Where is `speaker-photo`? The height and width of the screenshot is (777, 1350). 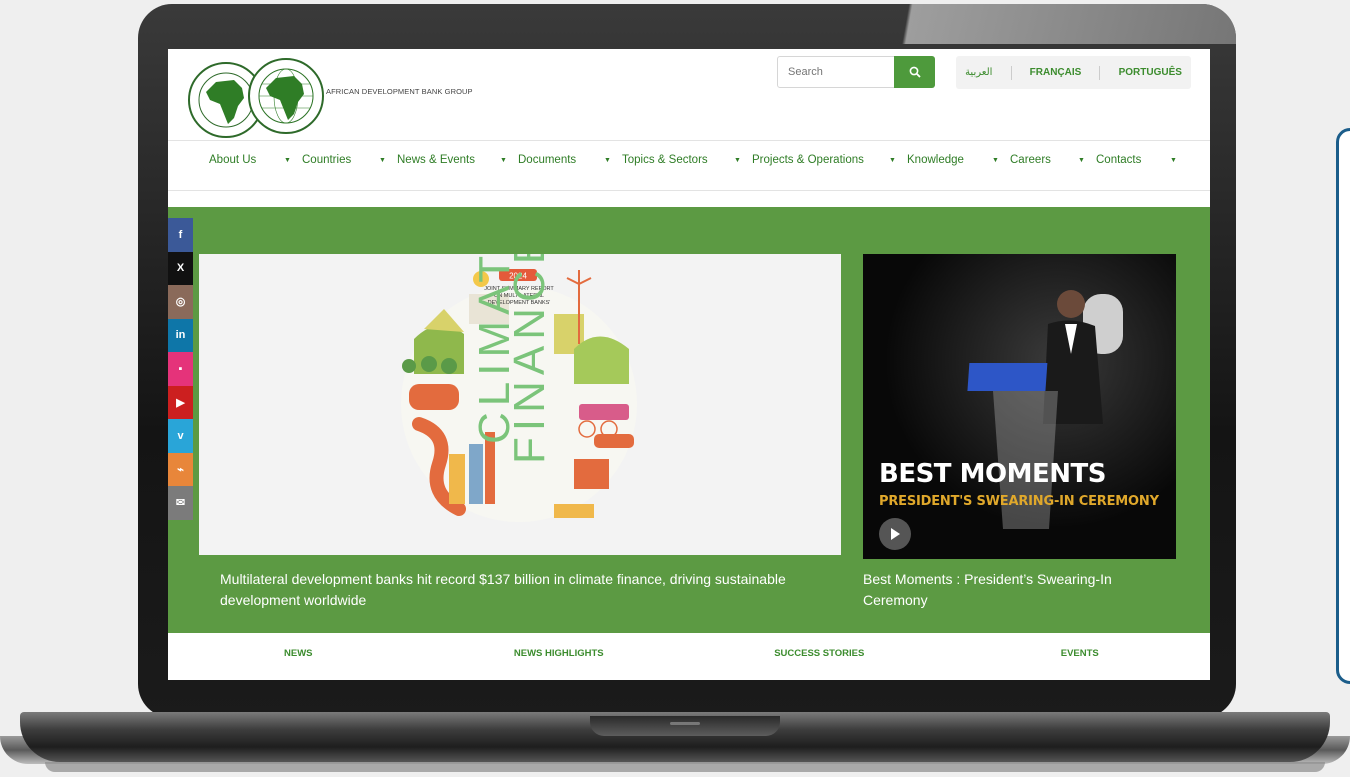
speaker-photo is located at coordinates (1019, 406).